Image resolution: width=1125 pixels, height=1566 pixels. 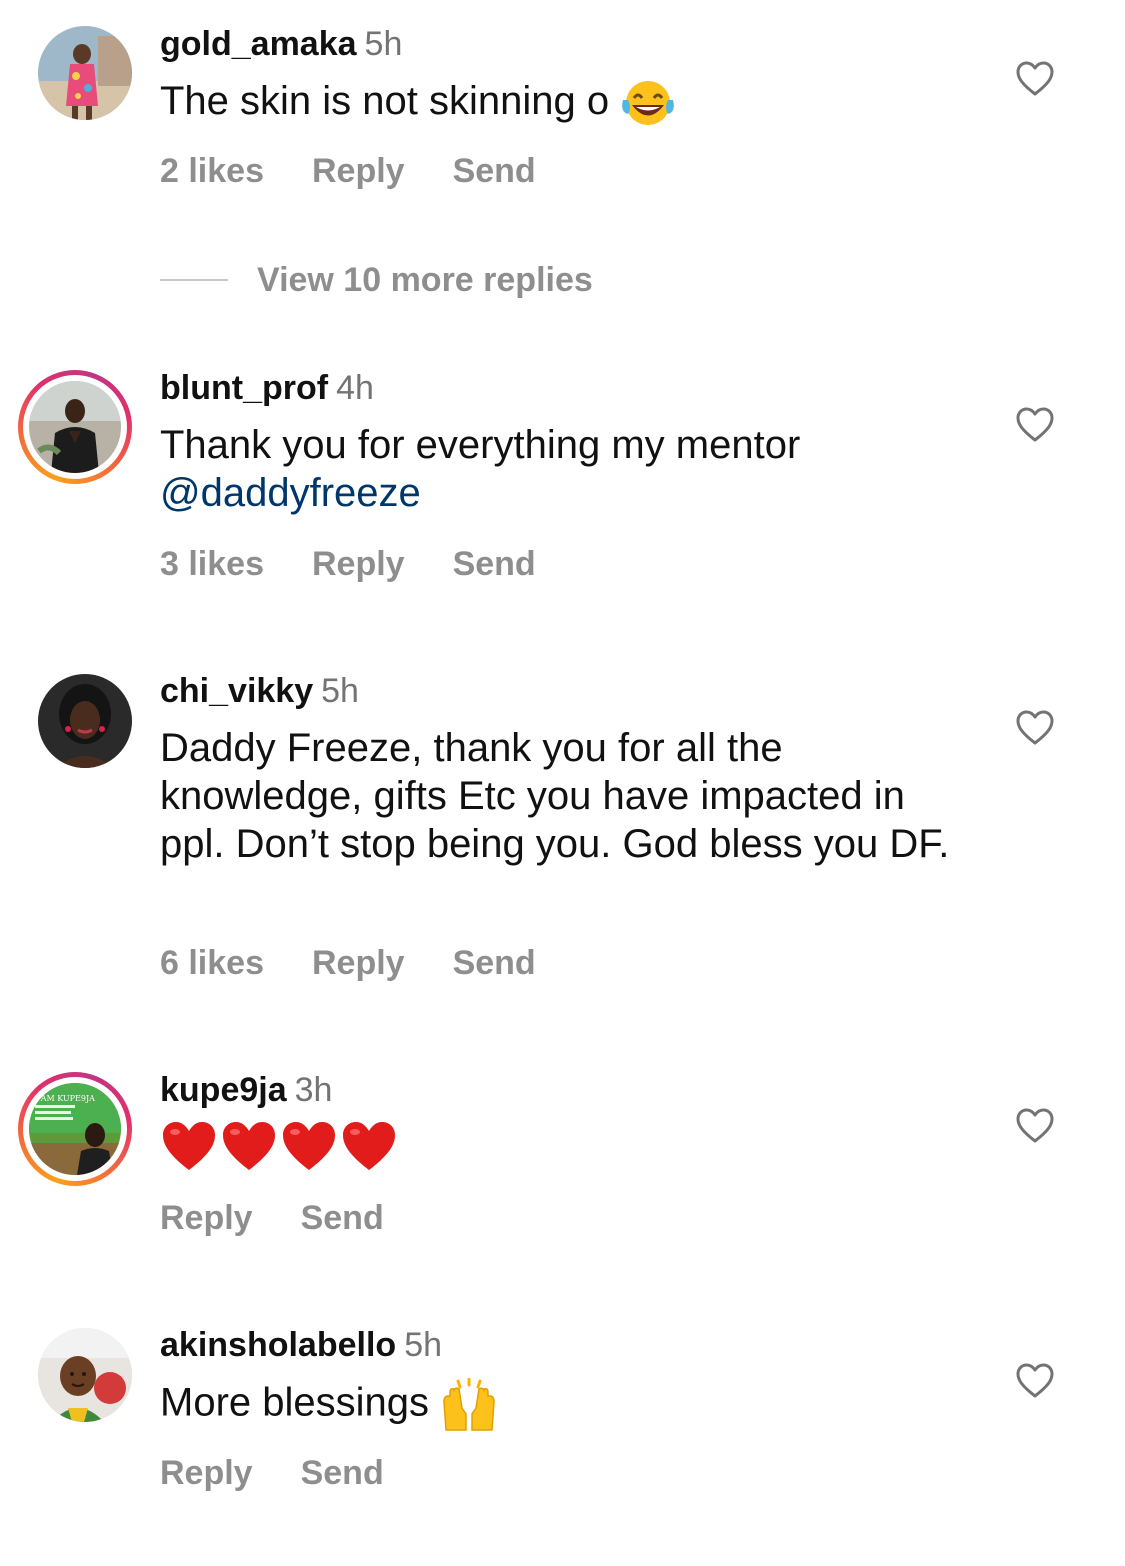 I want to click on comment-header: chi_vikky 5h, so click(x=259, y=691).